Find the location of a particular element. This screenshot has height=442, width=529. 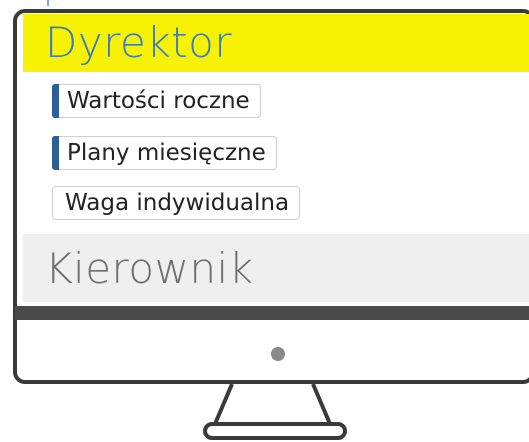

role-header-kierownik: Kierownik is located at coordinates (276, 268).